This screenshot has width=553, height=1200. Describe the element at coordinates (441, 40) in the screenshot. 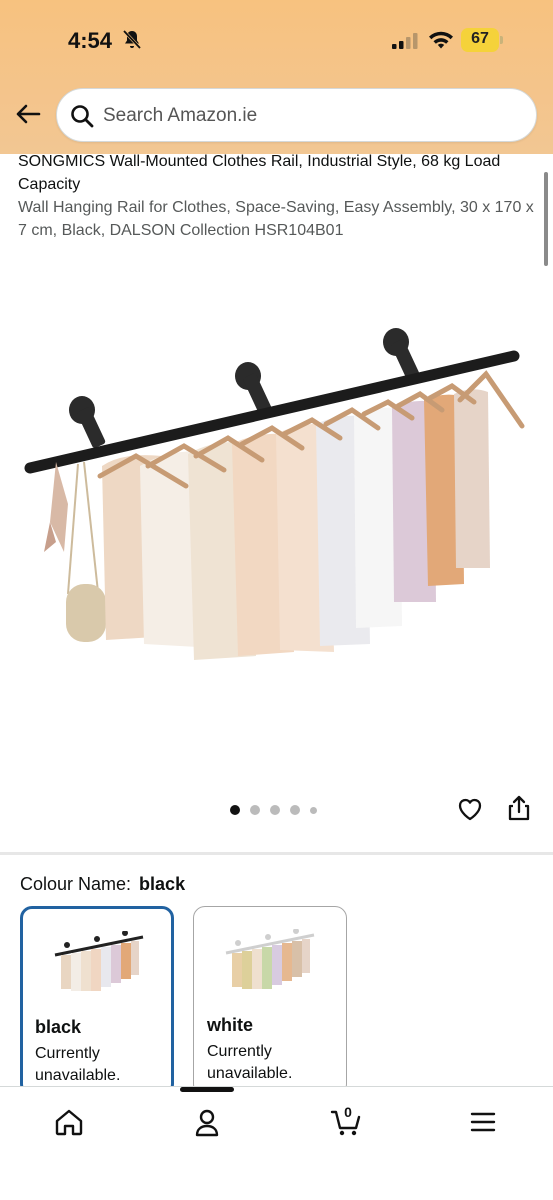

I see `wifi-icon` at that location.